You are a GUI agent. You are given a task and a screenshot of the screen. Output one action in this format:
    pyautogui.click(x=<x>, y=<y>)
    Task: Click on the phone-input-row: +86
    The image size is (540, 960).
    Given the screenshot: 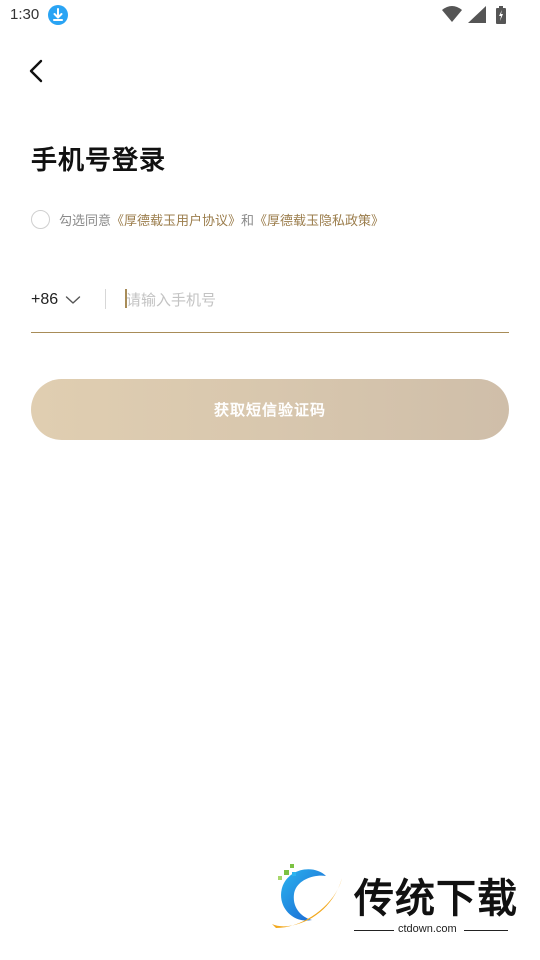 What is the action you would take?
    pyautogui.click(x=270, y=306)
    